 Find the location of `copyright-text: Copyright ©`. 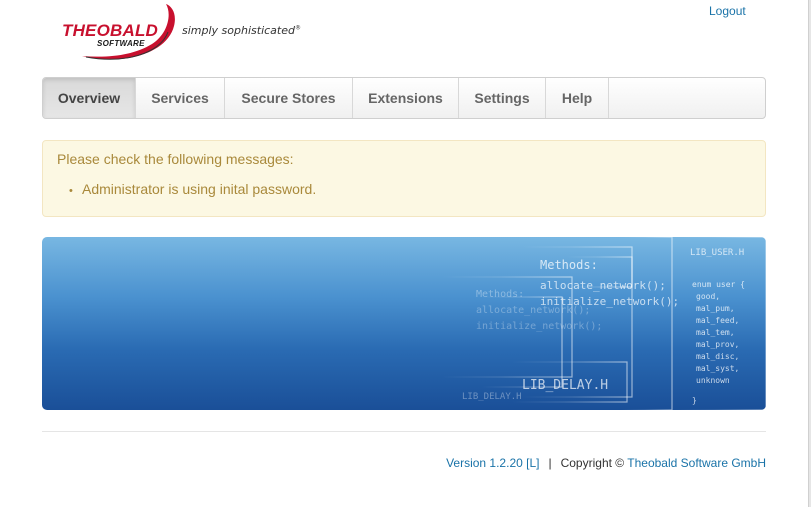

copyright-text: Copyright © is located at coordinates (592, 463).